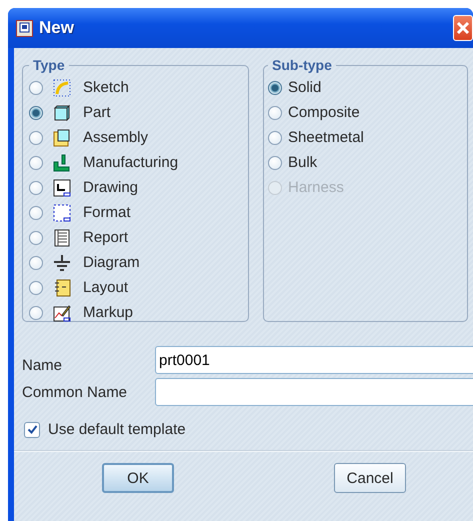  What do you see at coordinates (324, 112) in the screenshot?
I see `option-label: Composite` at bounding box center [324, 112].